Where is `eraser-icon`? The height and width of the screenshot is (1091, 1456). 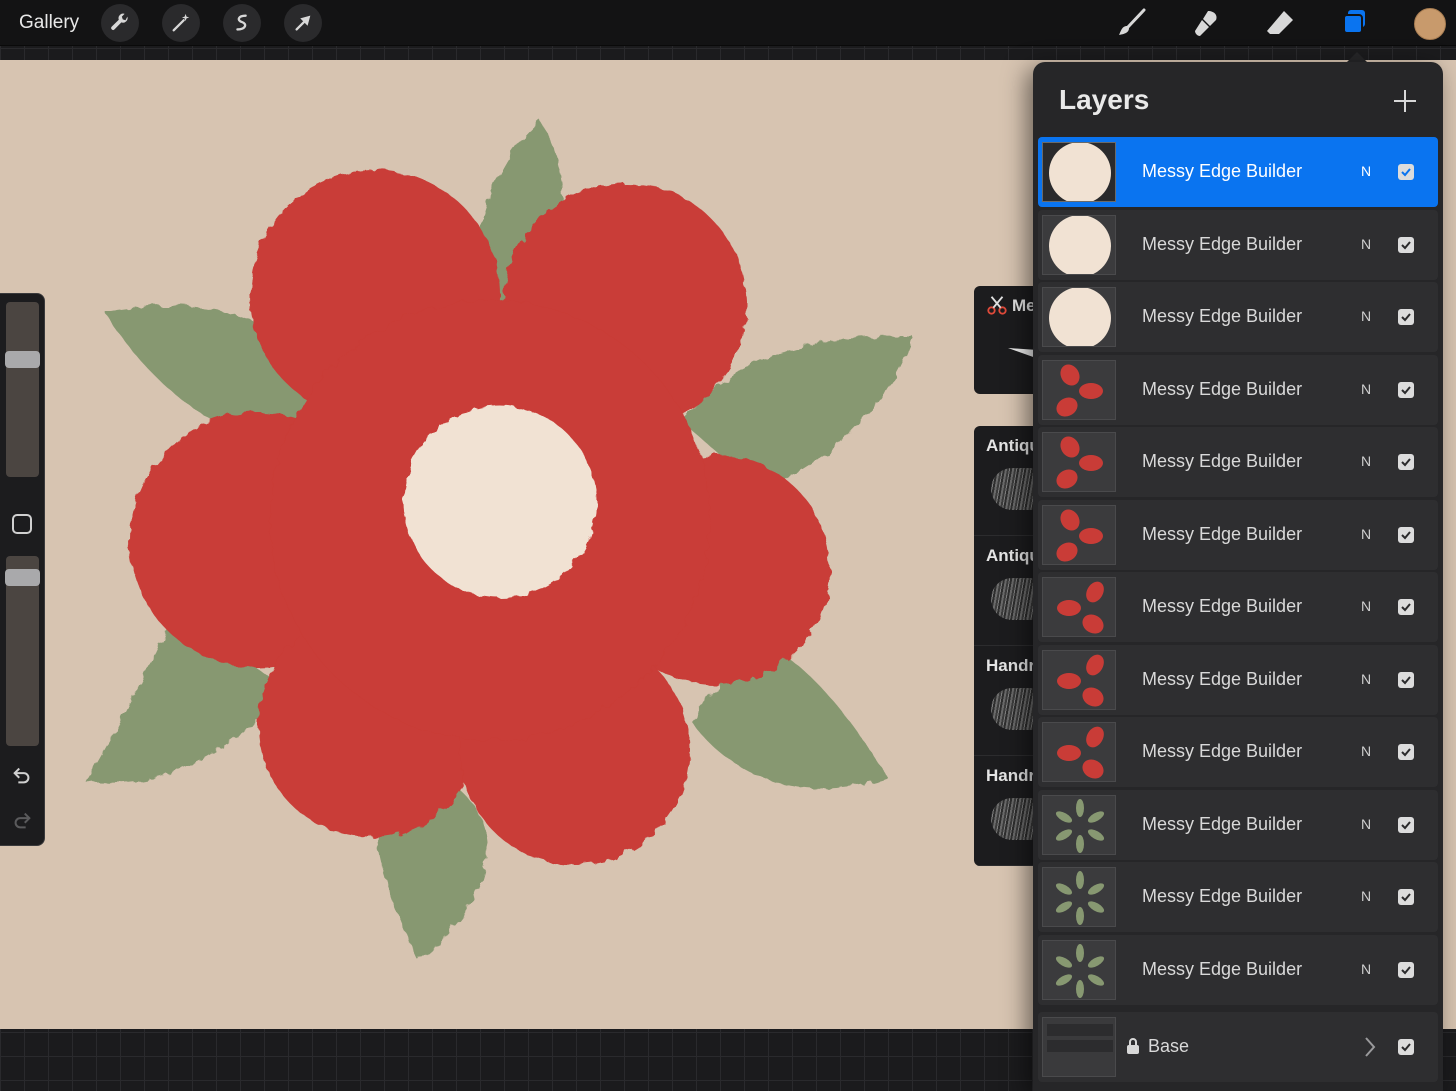
eraser-icon is located at coordinates (1280, 22).